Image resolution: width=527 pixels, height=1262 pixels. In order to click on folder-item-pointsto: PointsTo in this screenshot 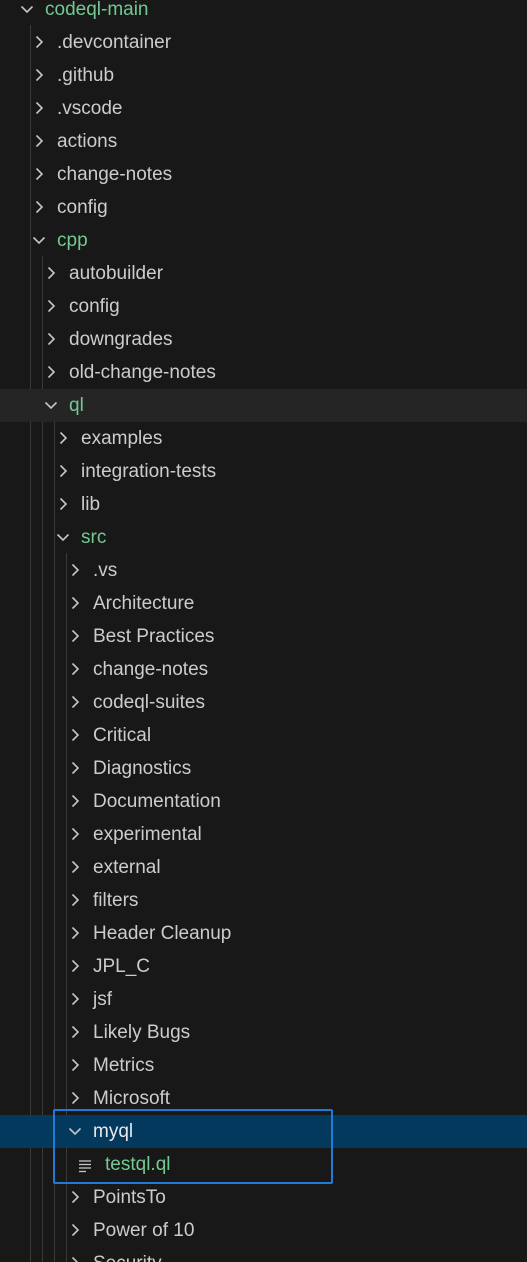, I will do `click(263, 1197)`.